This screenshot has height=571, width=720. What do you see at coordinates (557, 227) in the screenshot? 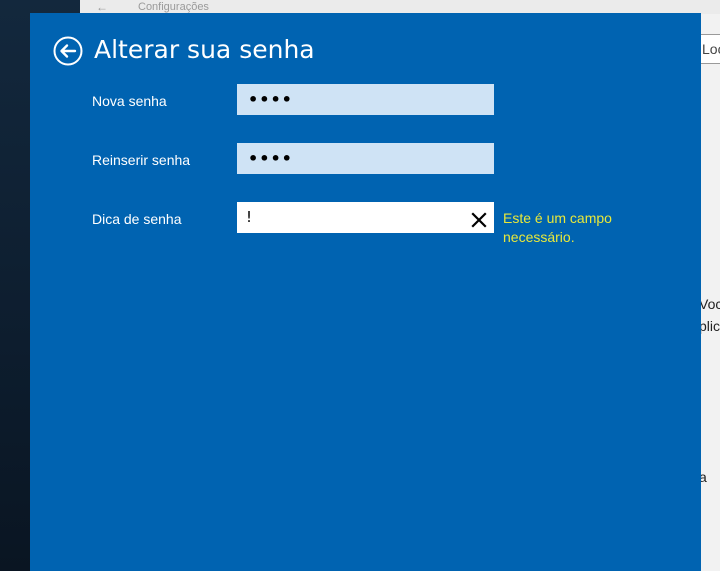
I see `required-field-error: Este é um campo necessário.` at bounding box center [557, 227].